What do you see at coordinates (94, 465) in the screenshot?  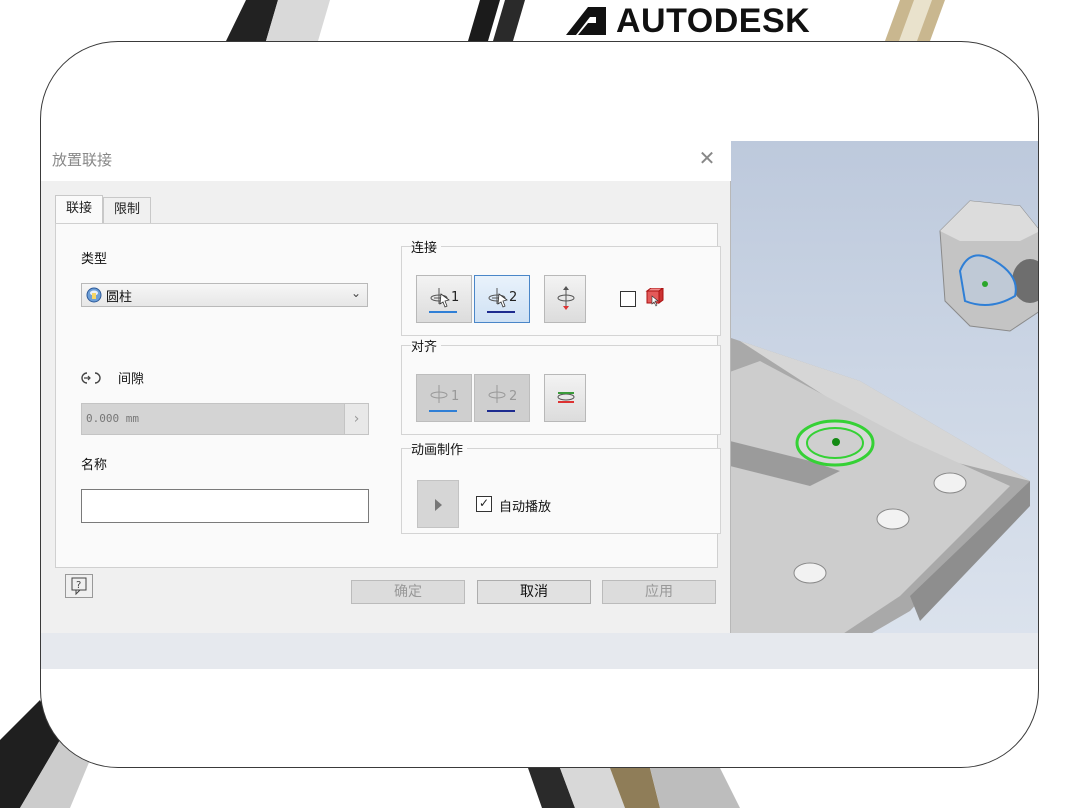 I see `name-label: 名称` at bounding box center [94, 465].